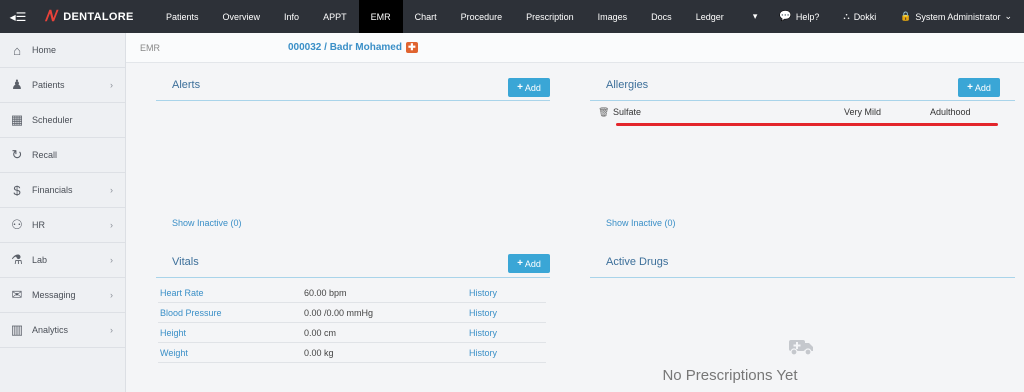  I want to click on sidebar-item-patients: ♟ Patients ›, so click(62, 85).